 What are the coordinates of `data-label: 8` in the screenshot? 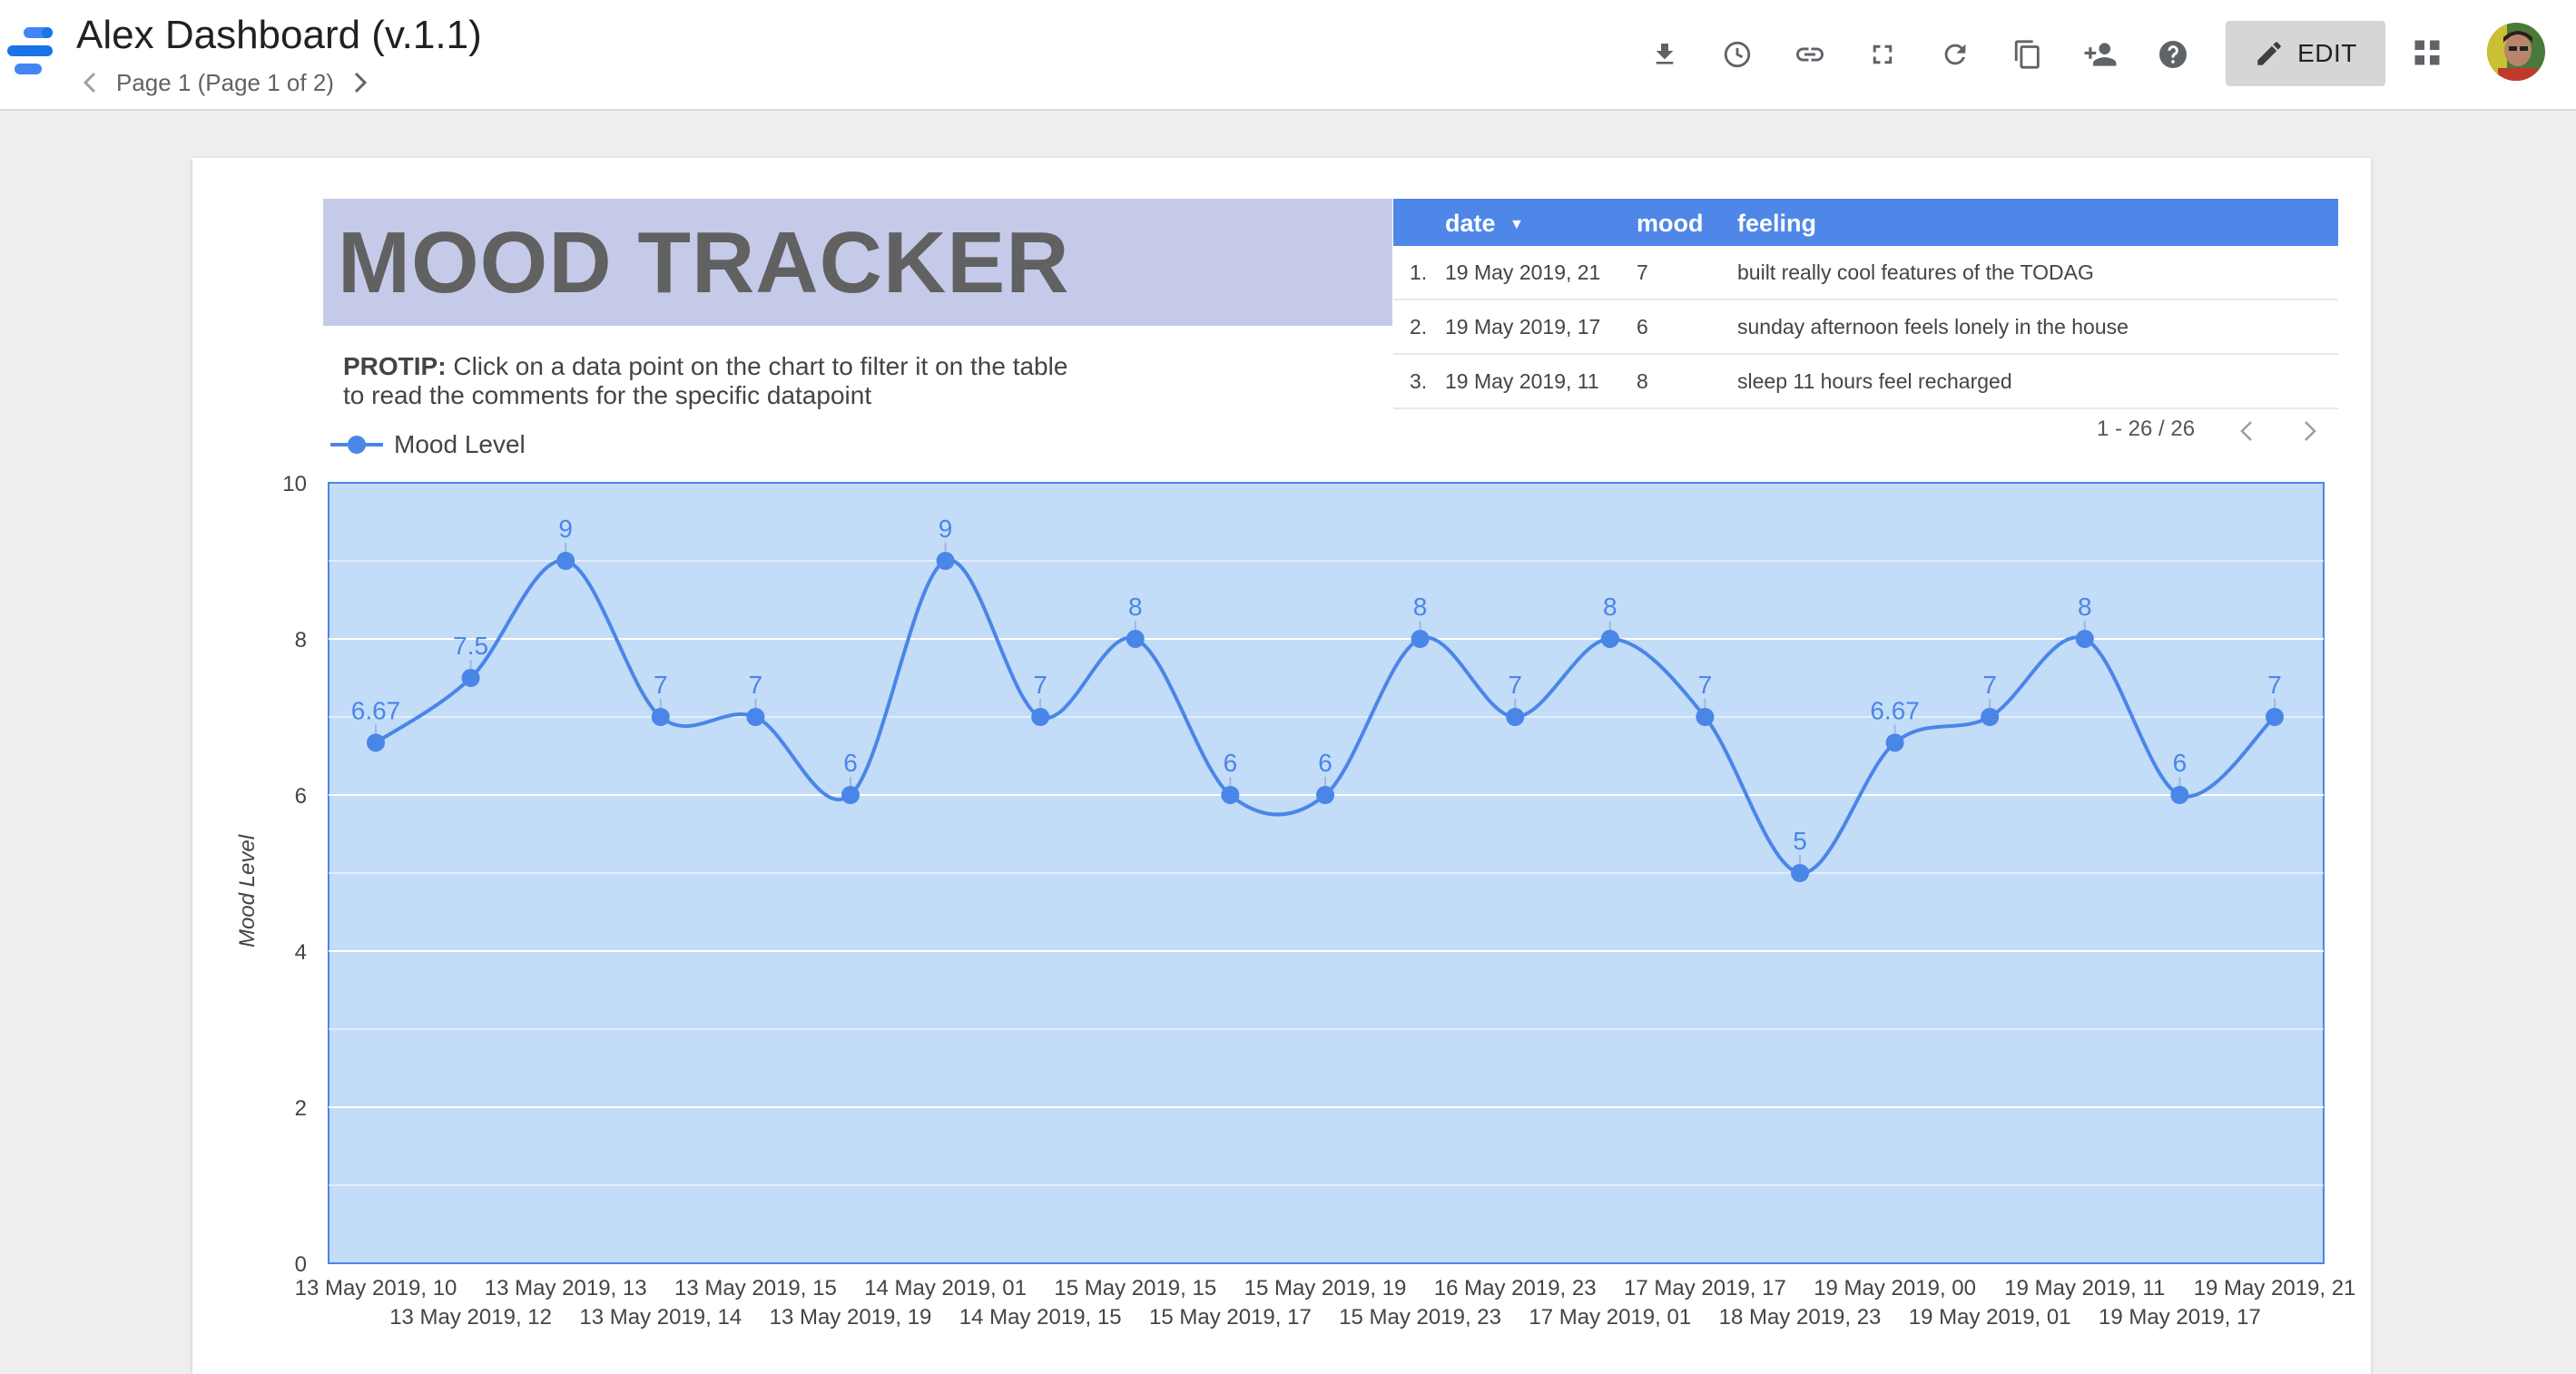 It's located at (1420, 607).